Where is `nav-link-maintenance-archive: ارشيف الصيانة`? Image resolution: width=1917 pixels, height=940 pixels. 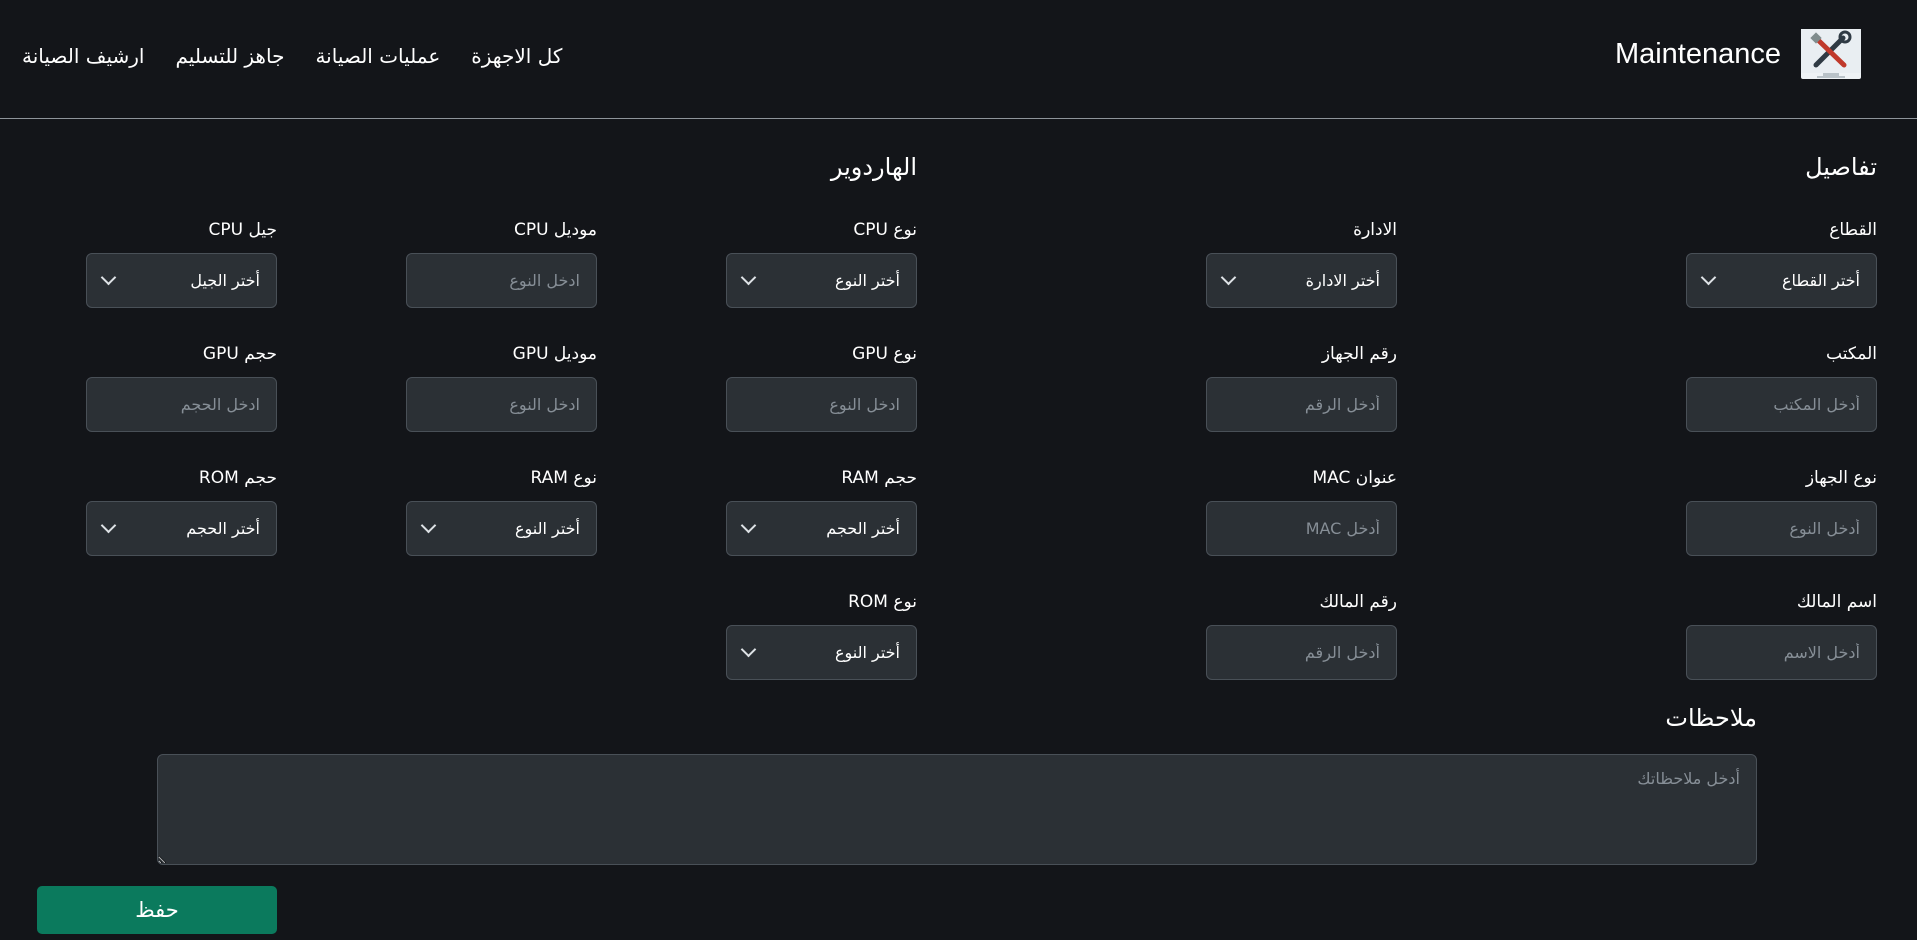
nav-link-maintenance-archive: ارشيف الصيانة is located at coordinates (83, 56).